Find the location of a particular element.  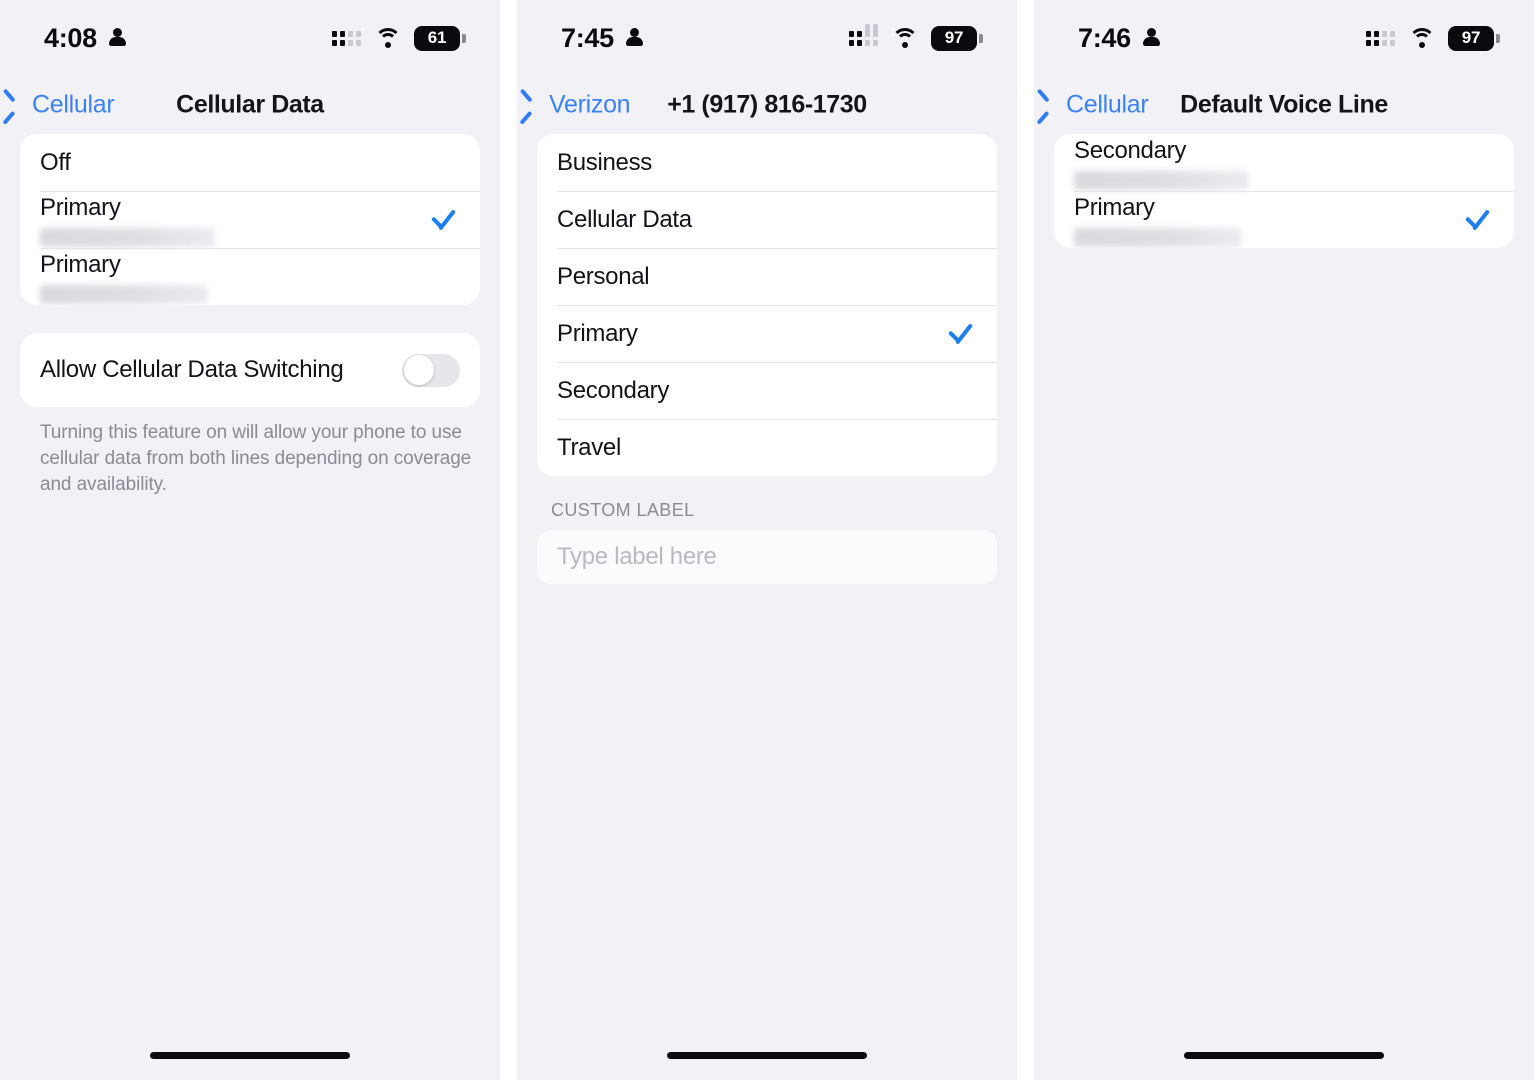

list-item: Business is located at coordinates (767, 162).